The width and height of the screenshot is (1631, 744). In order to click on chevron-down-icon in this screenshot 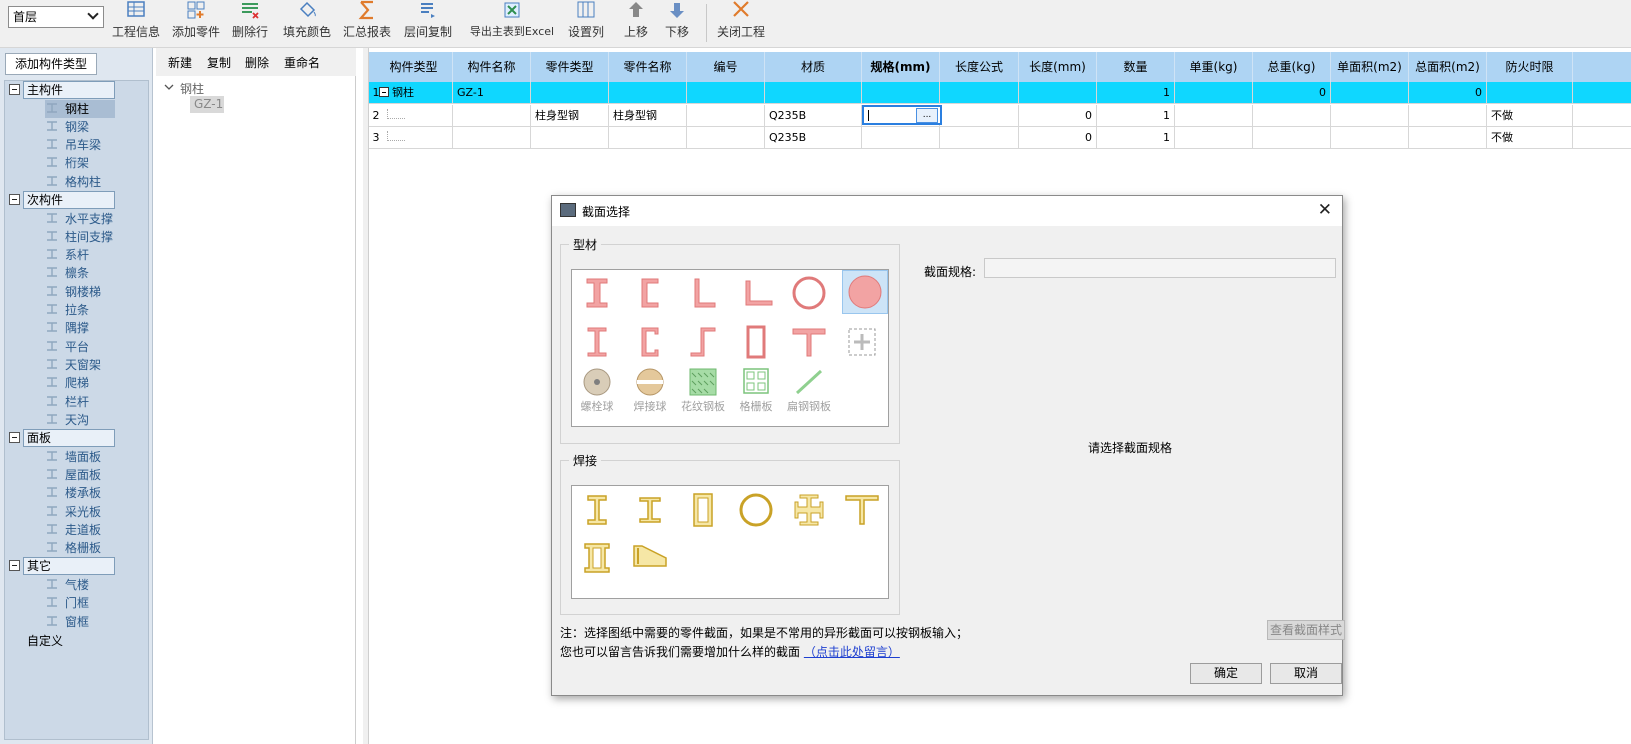, I will do `click(169, 87)`.